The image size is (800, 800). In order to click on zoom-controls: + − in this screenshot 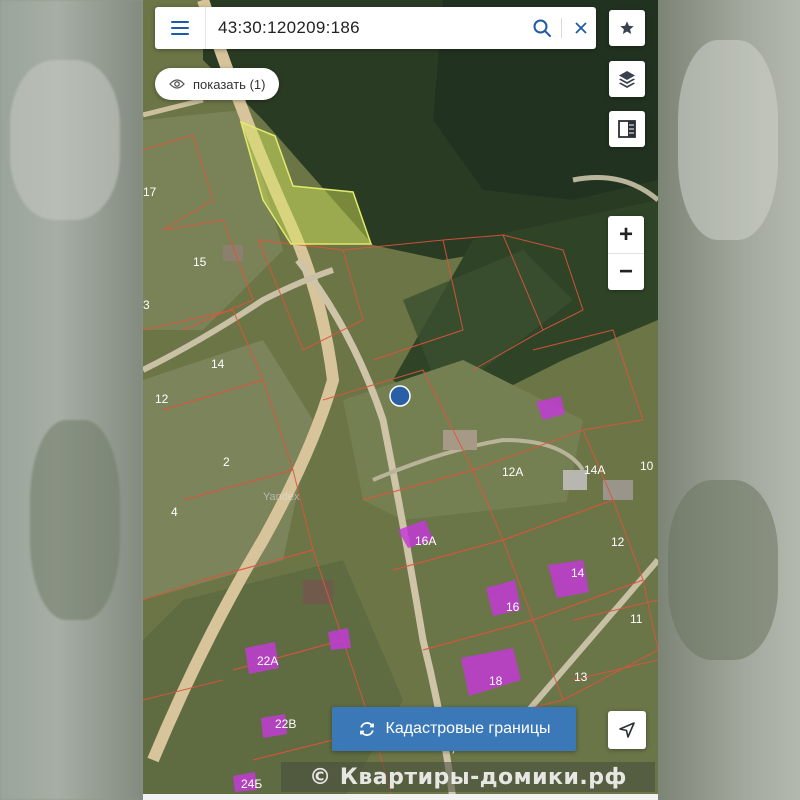, I will do `click(626, 253)`.